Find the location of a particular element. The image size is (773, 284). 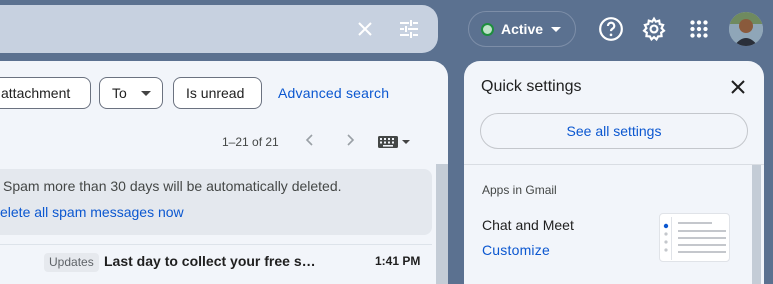

customize-link: Customize is located at coordinates (516, 250).